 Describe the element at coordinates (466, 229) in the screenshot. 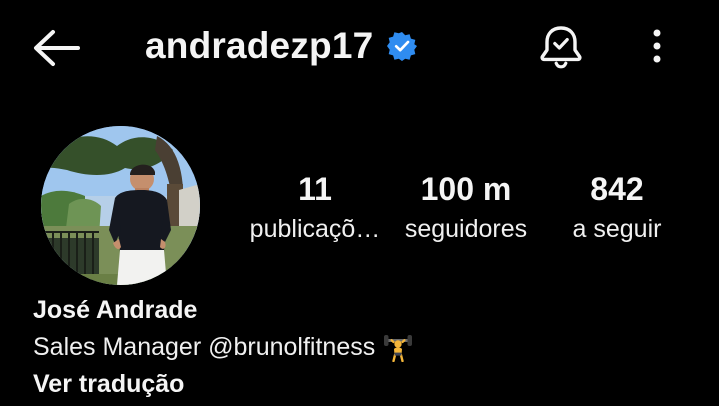

I see `stat-followers-label: seguidores` at that location.